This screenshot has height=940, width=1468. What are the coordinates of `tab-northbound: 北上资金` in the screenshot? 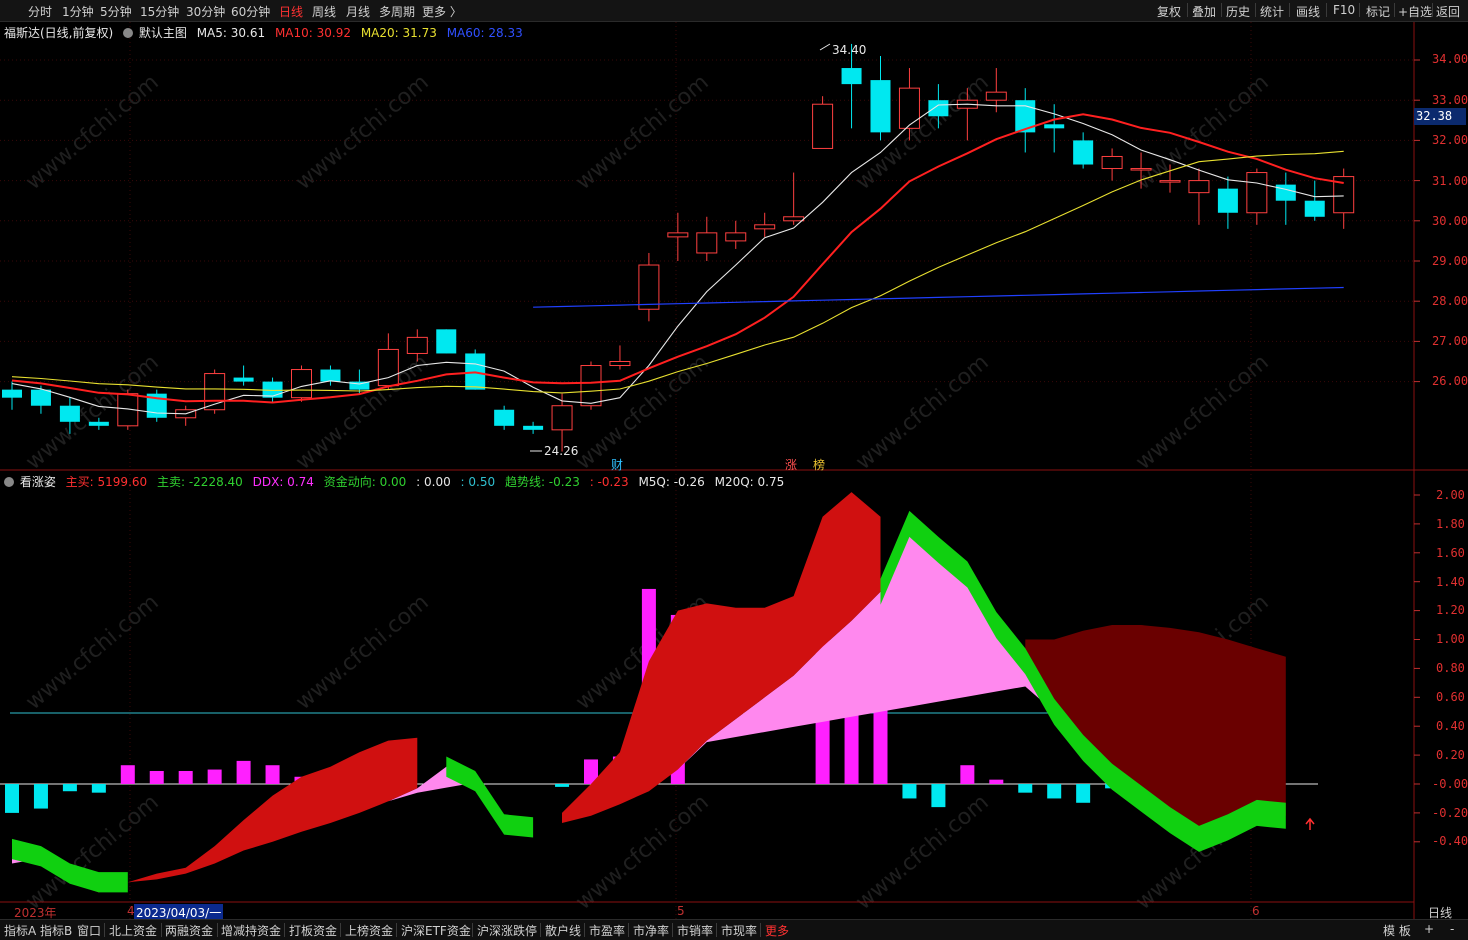 It's located at (133, 930).